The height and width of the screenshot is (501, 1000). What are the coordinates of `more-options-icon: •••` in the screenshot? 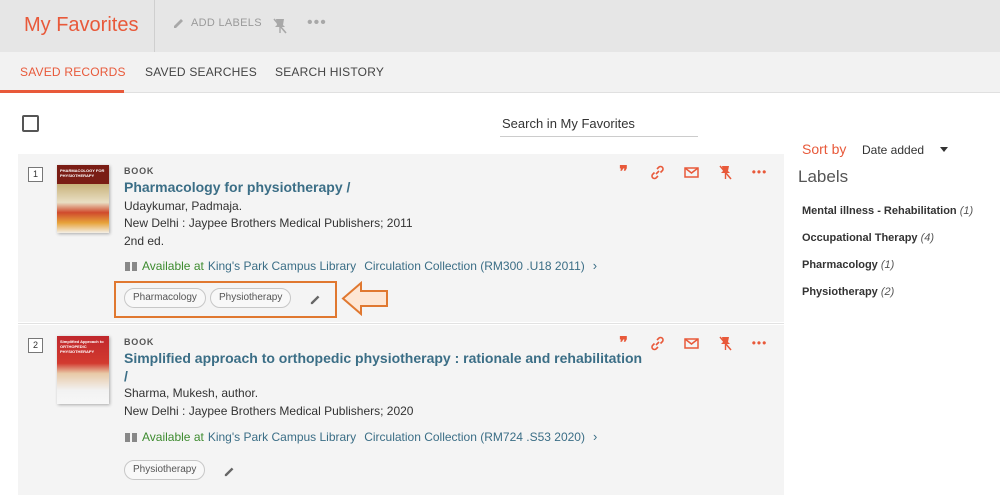 It's located at (317, 23).